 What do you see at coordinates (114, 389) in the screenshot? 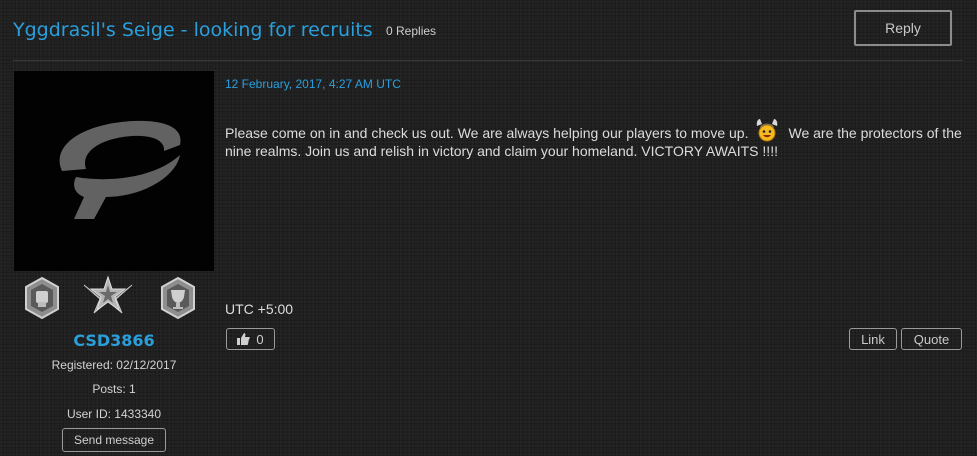
I see `post-count: Posts: 1` at bounding box center [114, 389].